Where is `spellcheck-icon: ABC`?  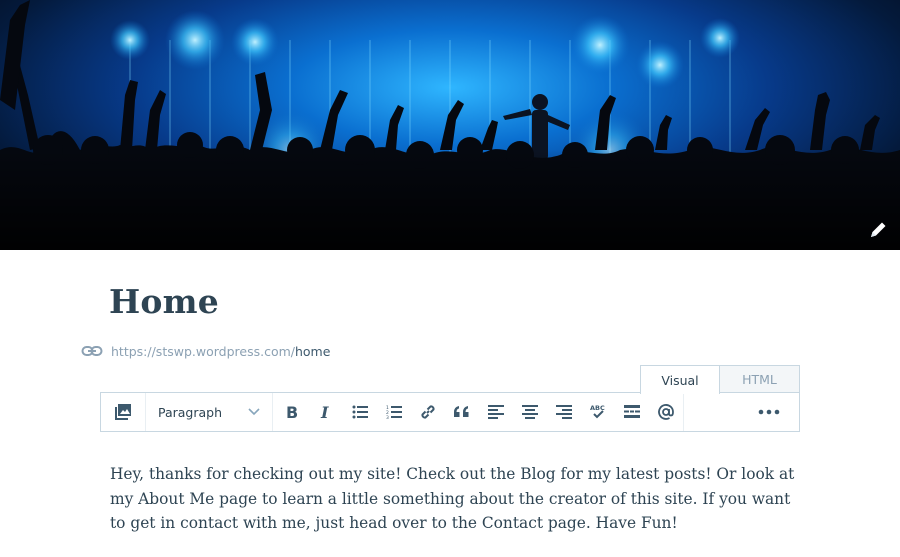
spellcheck-icon: ABC is located at coordinates (597, 411).